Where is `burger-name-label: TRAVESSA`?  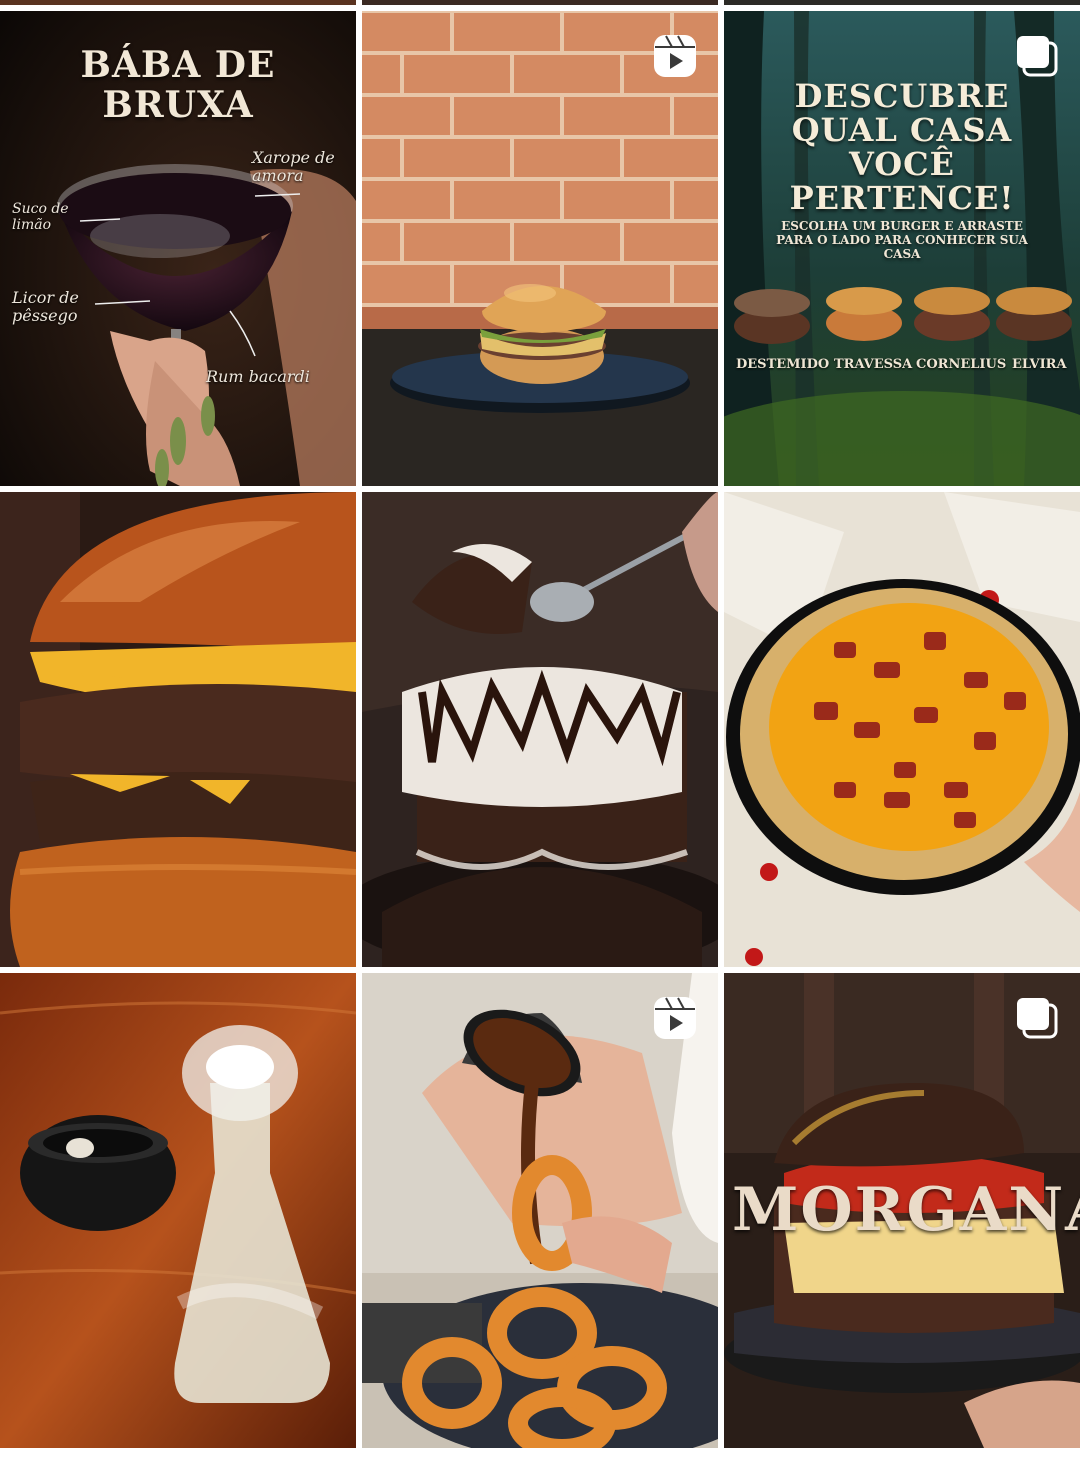
burger-name-label: TRAVESSA is located at coordinates (873, 364).